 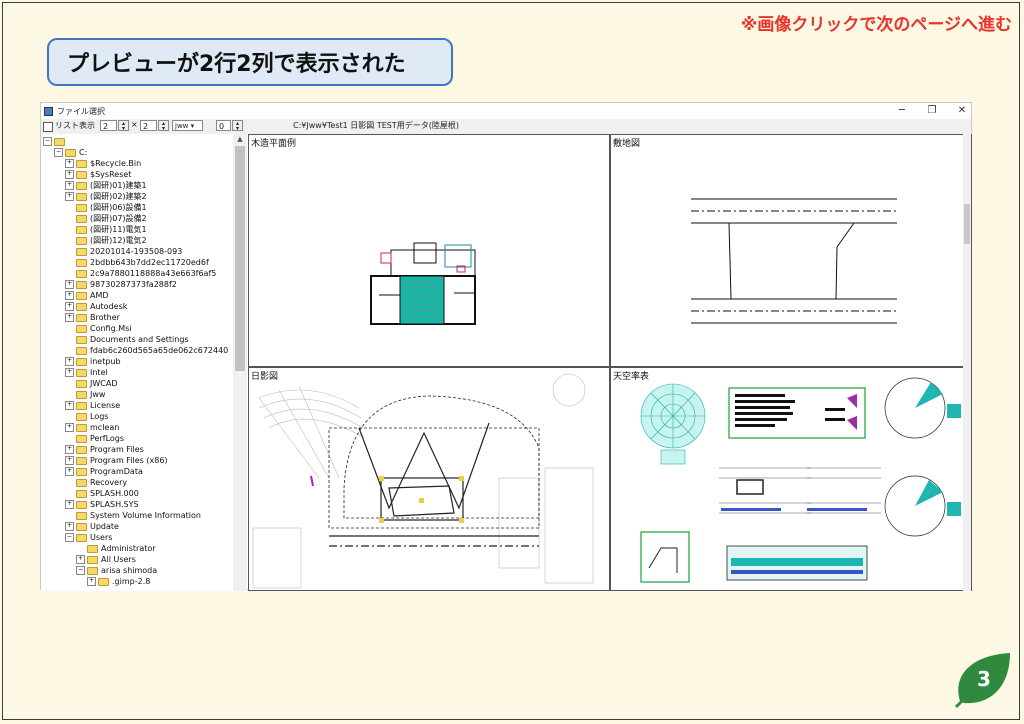 What do you see at coordinates (98, 174) in the screenshot?
I see `tree-item: + $SysReset` at bounding box center [98, 174].